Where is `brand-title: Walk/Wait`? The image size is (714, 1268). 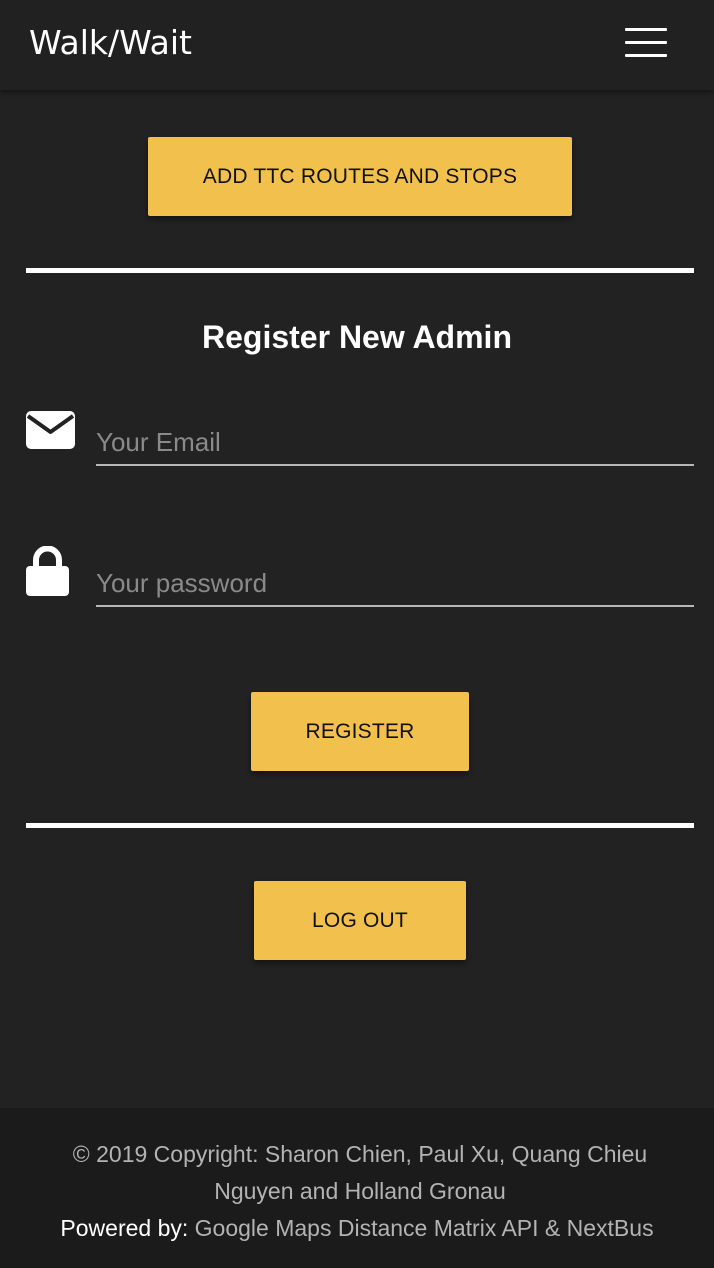 brand-title: Walk/Wait is located at coordinates (110, 43).